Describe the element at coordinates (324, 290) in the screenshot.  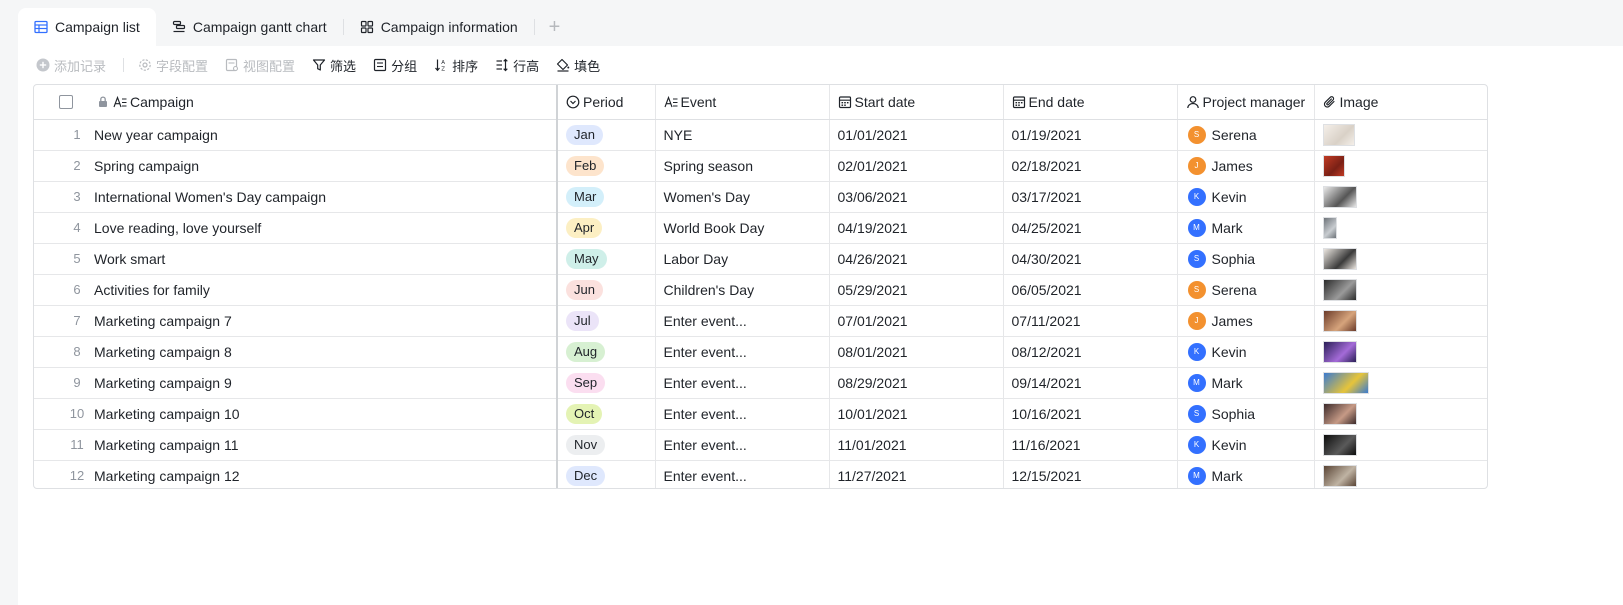
I see `campaign-cell: Activities for family` at that location.